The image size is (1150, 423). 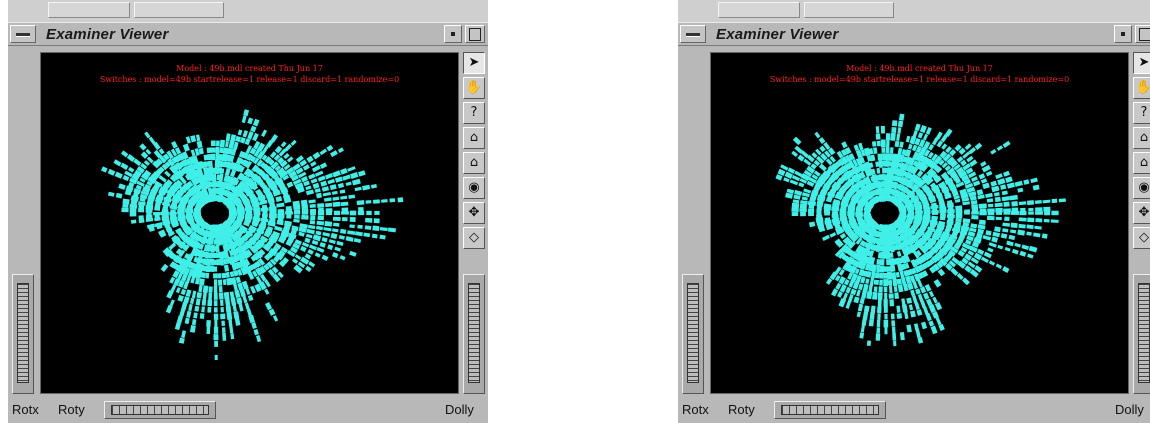 What do you see at coordinates (215, 213) in the screenshot?
I see `model-center-hole` at bounding box center [215, 213].